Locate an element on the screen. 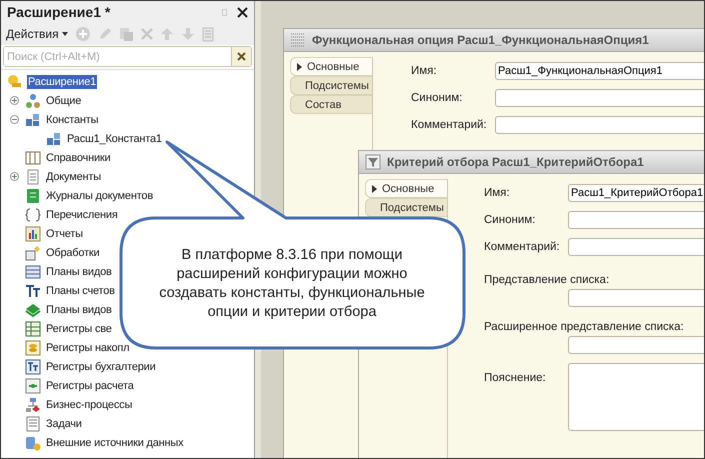  flow-icon is located at coordinates (33, 404).